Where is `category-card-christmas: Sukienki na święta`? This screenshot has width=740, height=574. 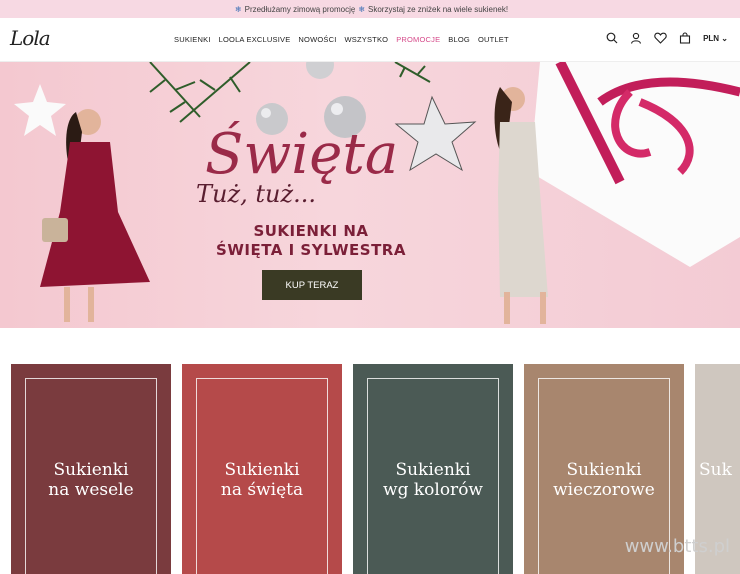 category-card-christmas: Sukienki na święta is located at coordinates (262, 469).